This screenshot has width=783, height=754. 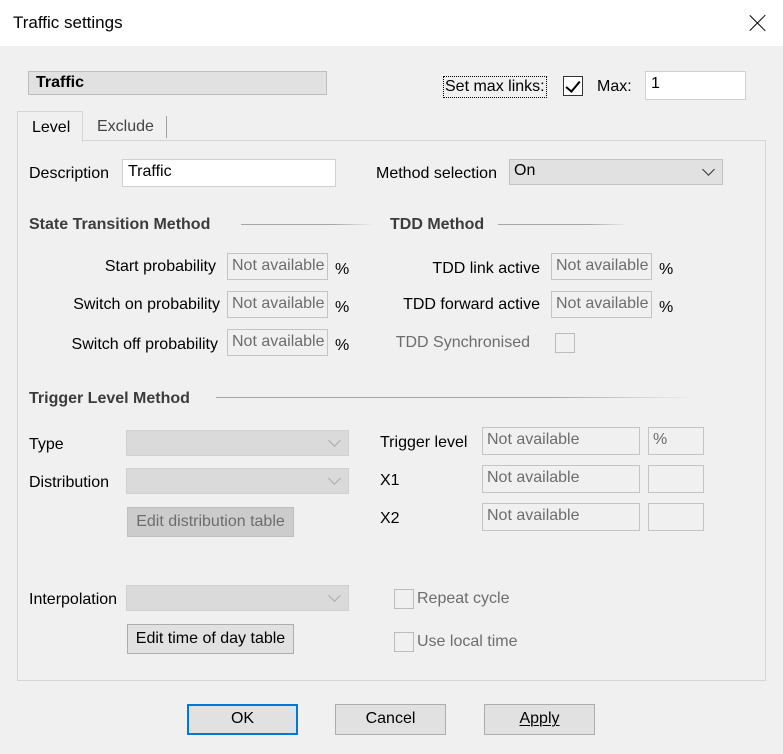 I want to click on start-probability-label: Start probability, so click(x=160, y=266).